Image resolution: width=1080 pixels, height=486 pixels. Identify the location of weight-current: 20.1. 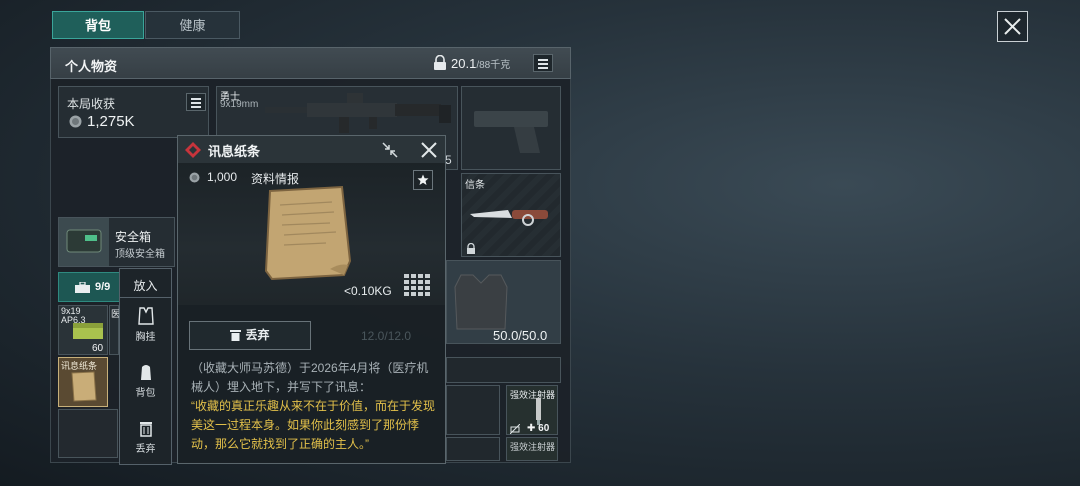
(464, 63).